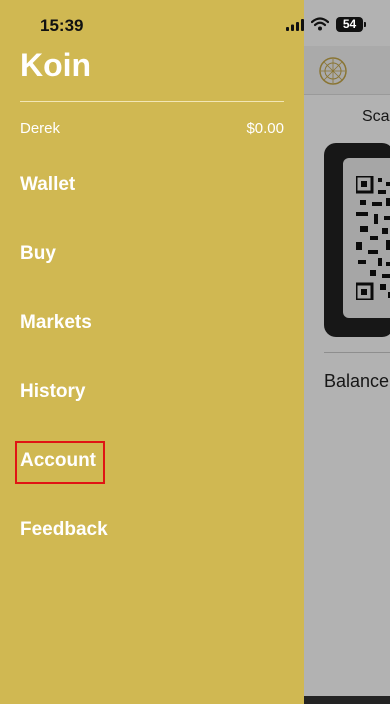 This screenshot has height=704, width=390. Describe the element at coordinates (62, 25) in the screenshot. I see `status-time: 15:39` at that location.